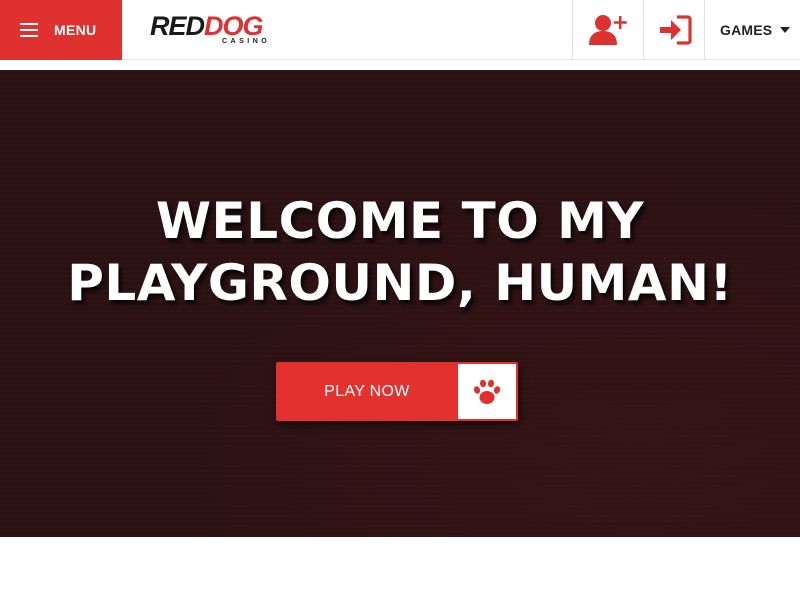  I want to click on play-now-label: PLAY NOW, so click(367, 391).